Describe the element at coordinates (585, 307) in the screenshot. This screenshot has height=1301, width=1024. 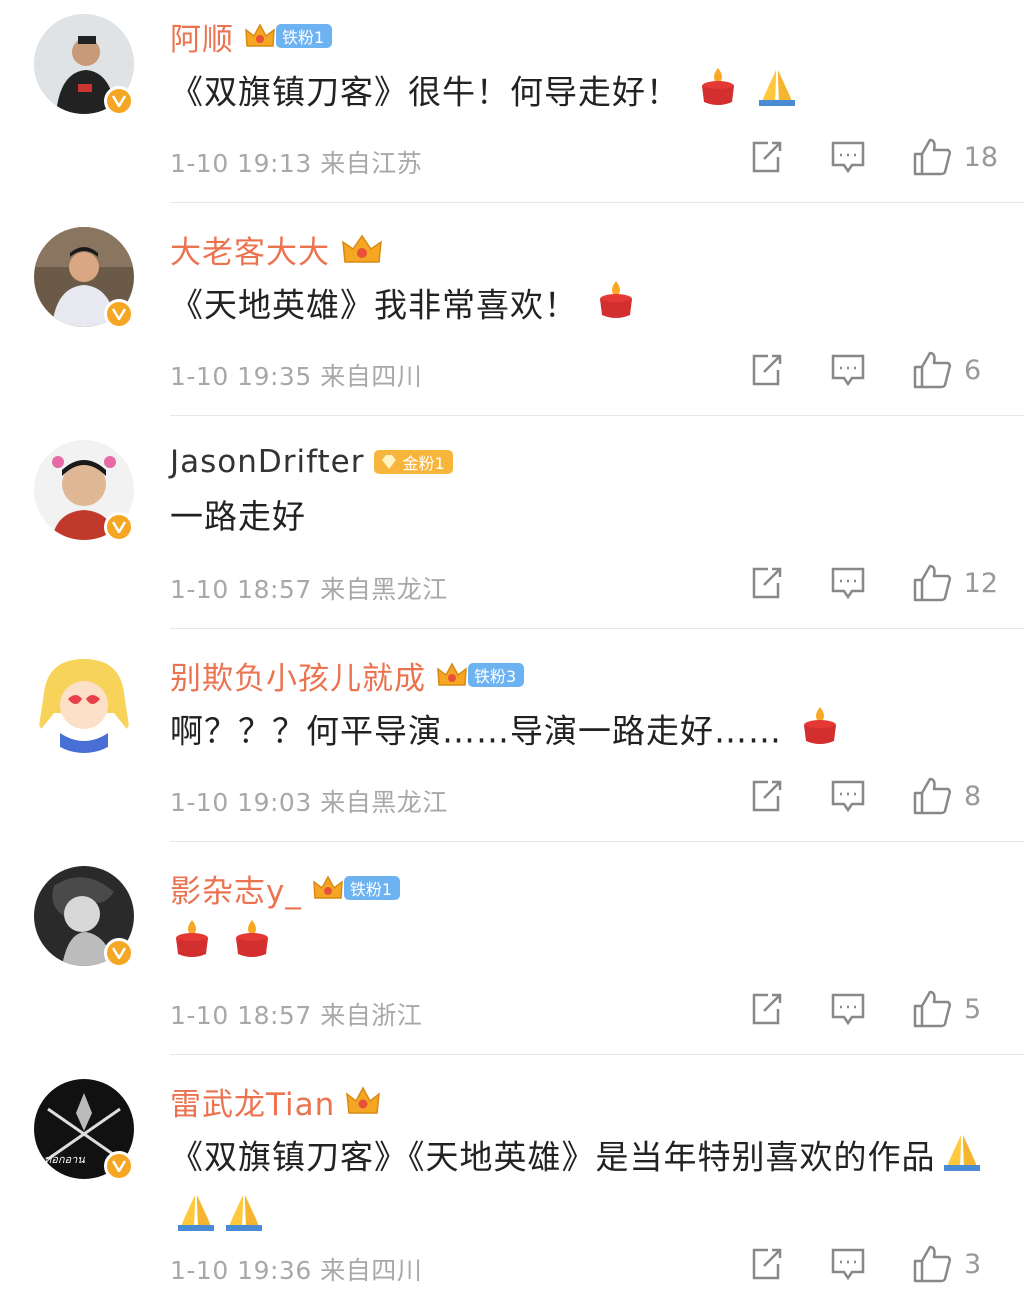
I see `comment-text-row: 《天地英雄》我非常喜欢！` at that location.